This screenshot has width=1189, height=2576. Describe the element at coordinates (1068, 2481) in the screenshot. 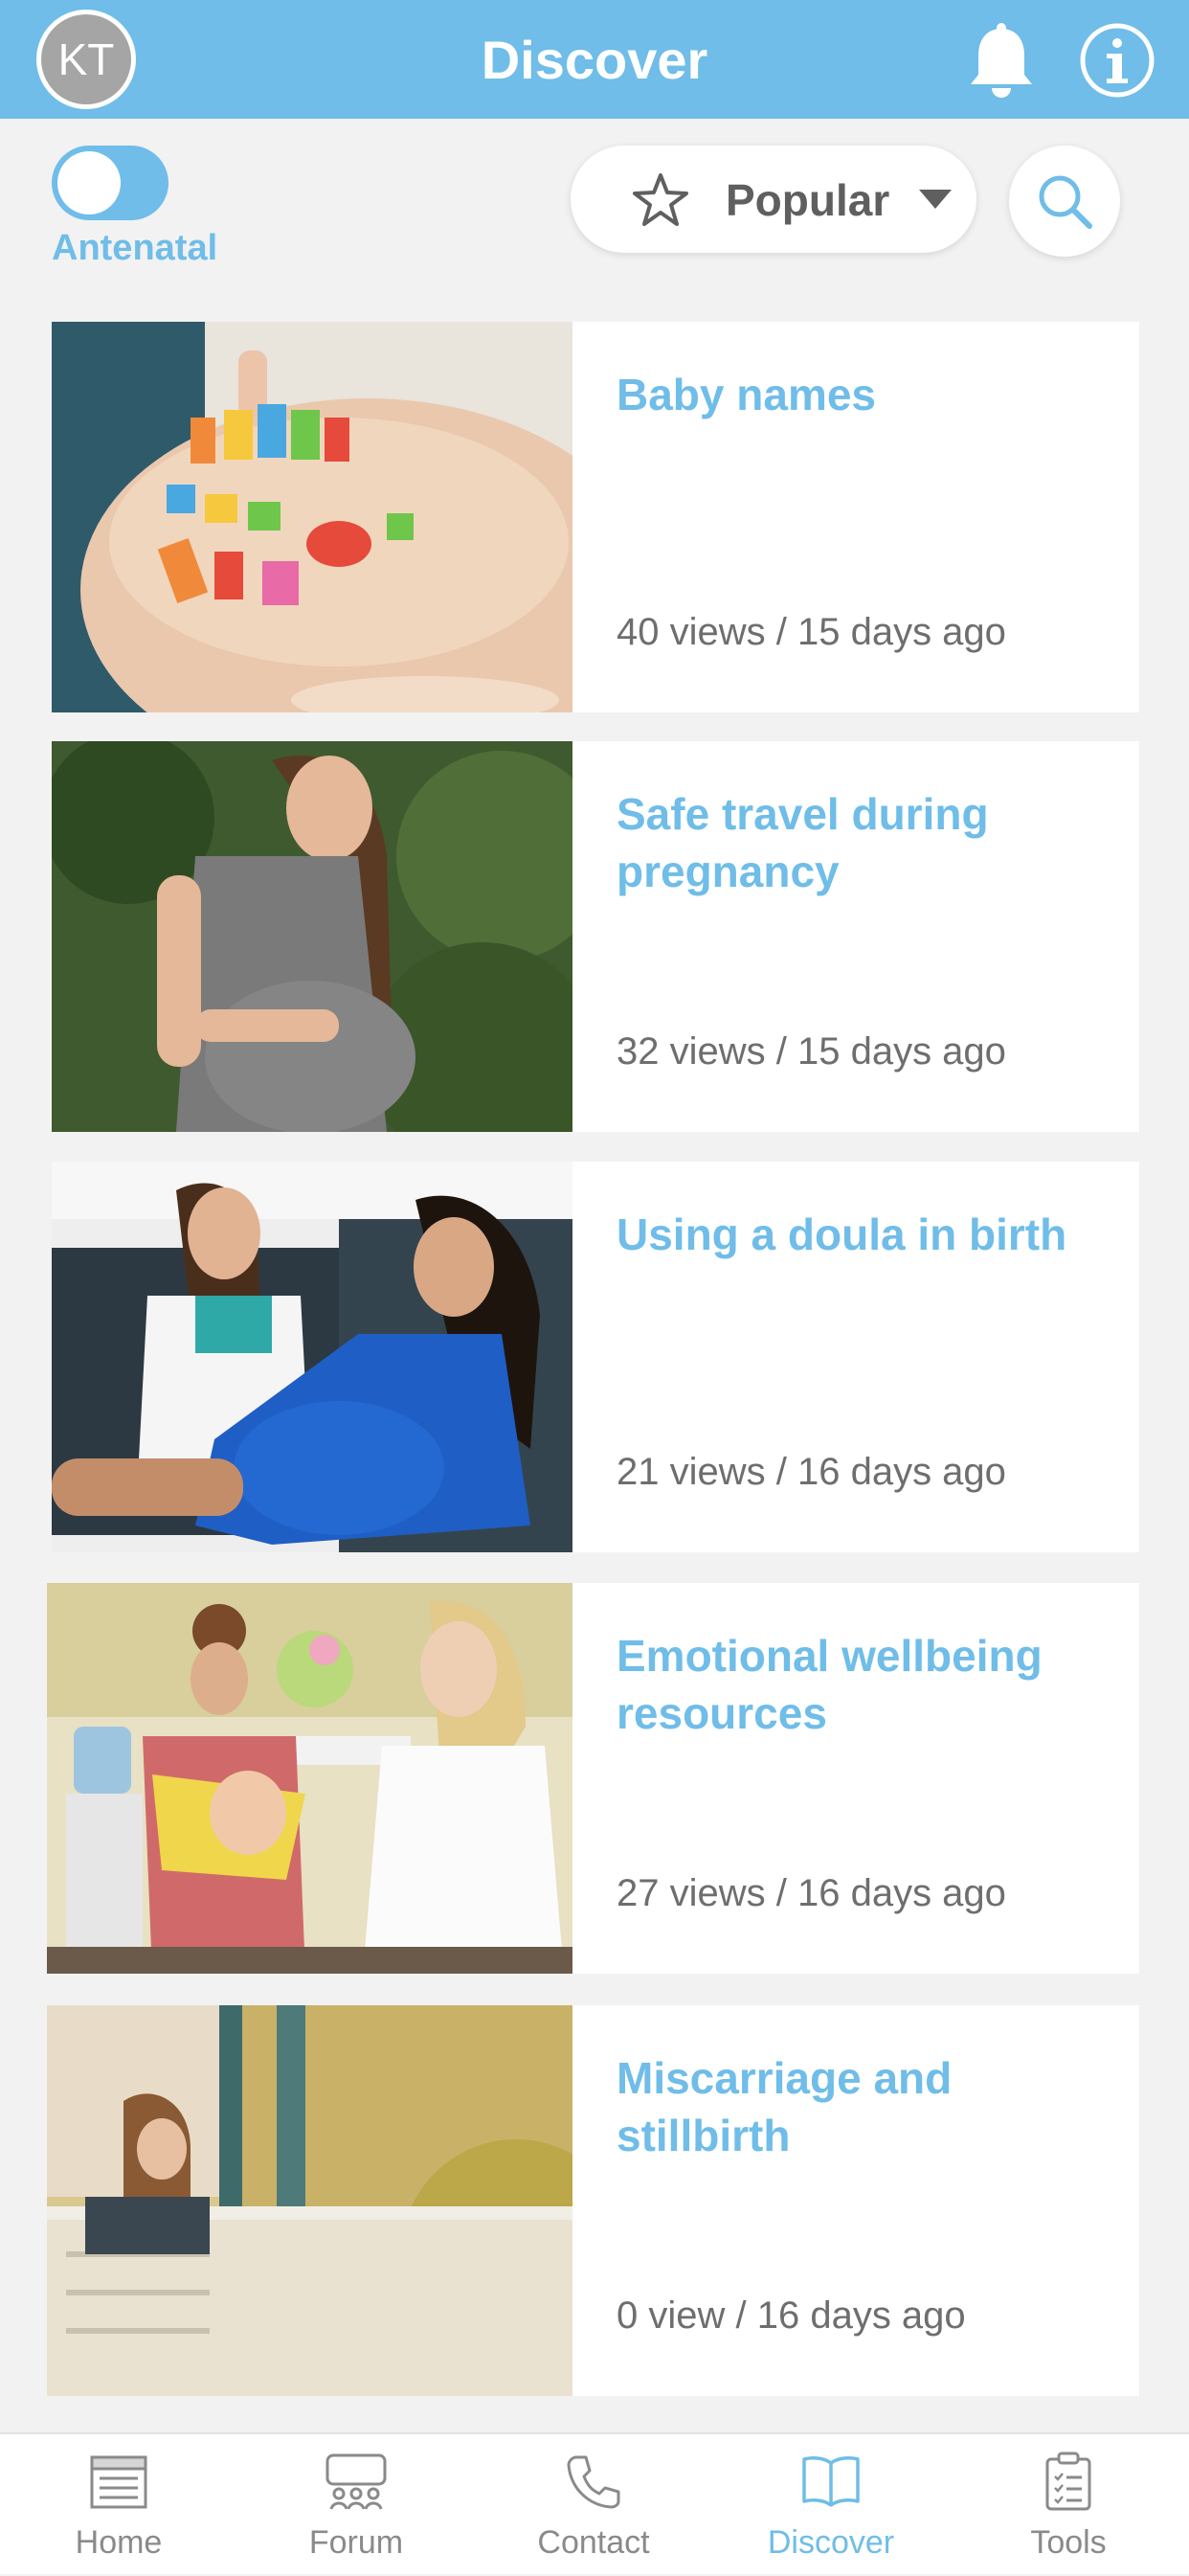

I see `clipboard-icon` at that location.